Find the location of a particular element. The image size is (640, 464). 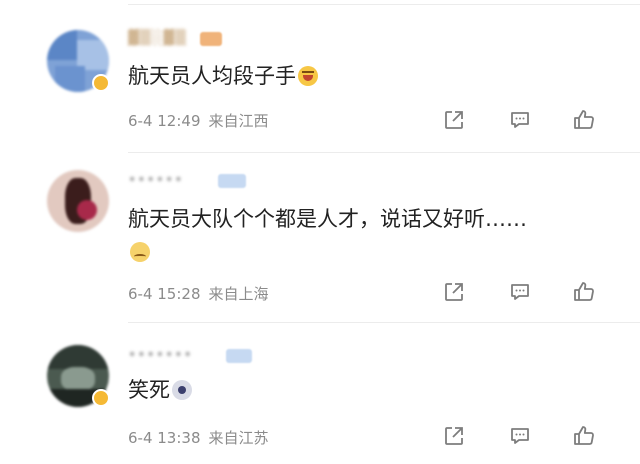

comment-meta: 6-4 13:38 来自江苏 is located at coordinates (198, 437).